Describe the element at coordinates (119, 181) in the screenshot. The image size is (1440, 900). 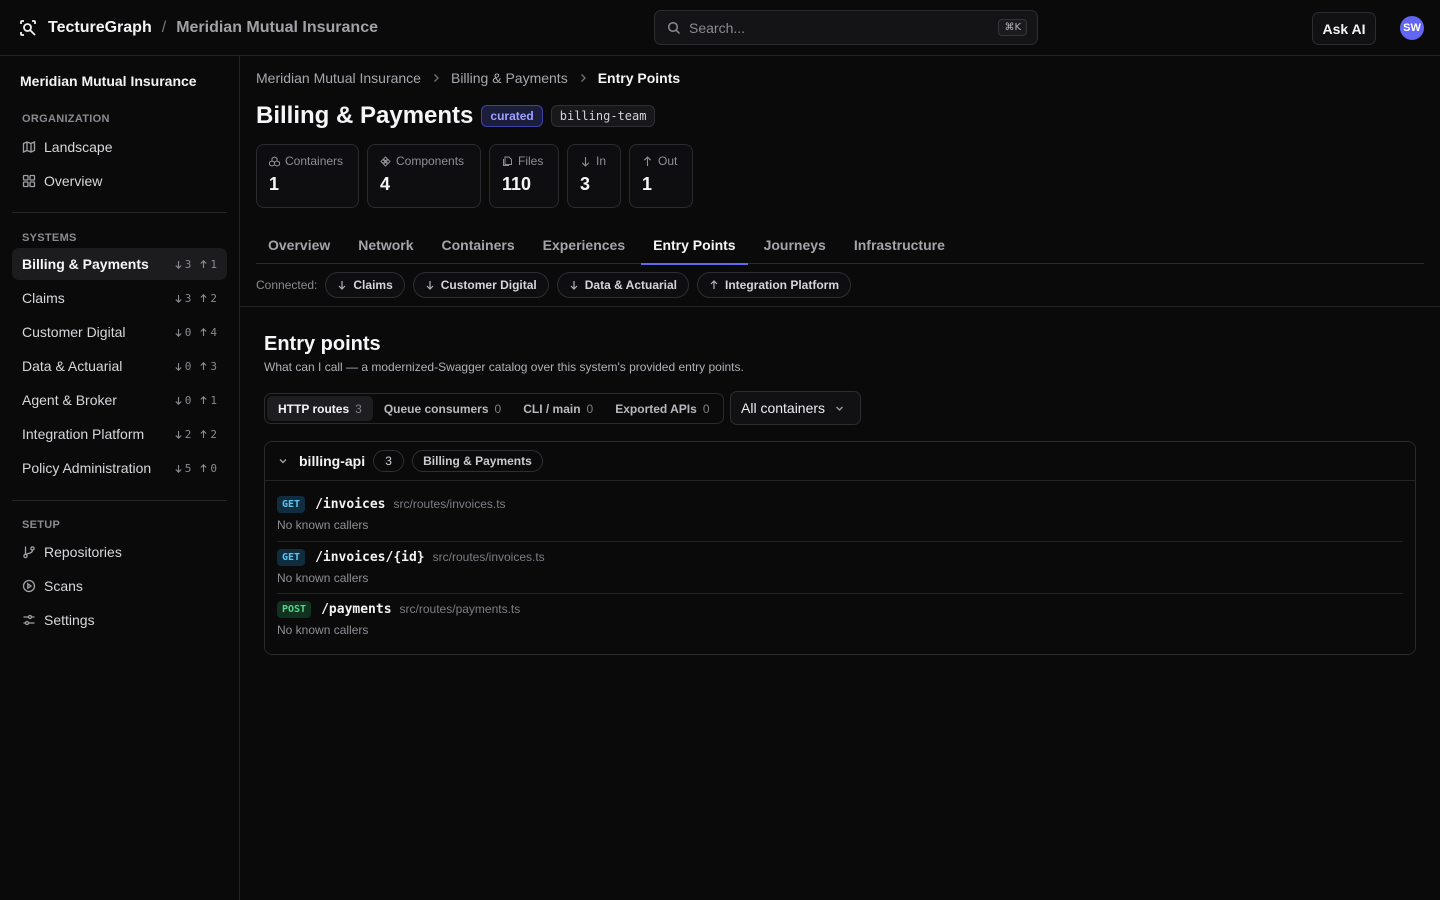
I see `sidebar-item-overview: Overview` at that location.